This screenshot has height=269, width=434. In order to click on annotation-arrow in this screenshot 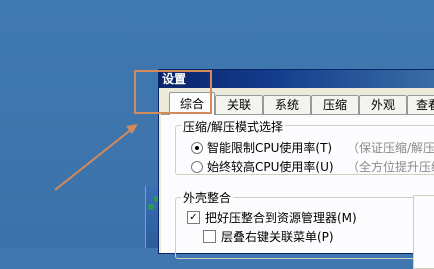, I will do `click(96, 157)`.